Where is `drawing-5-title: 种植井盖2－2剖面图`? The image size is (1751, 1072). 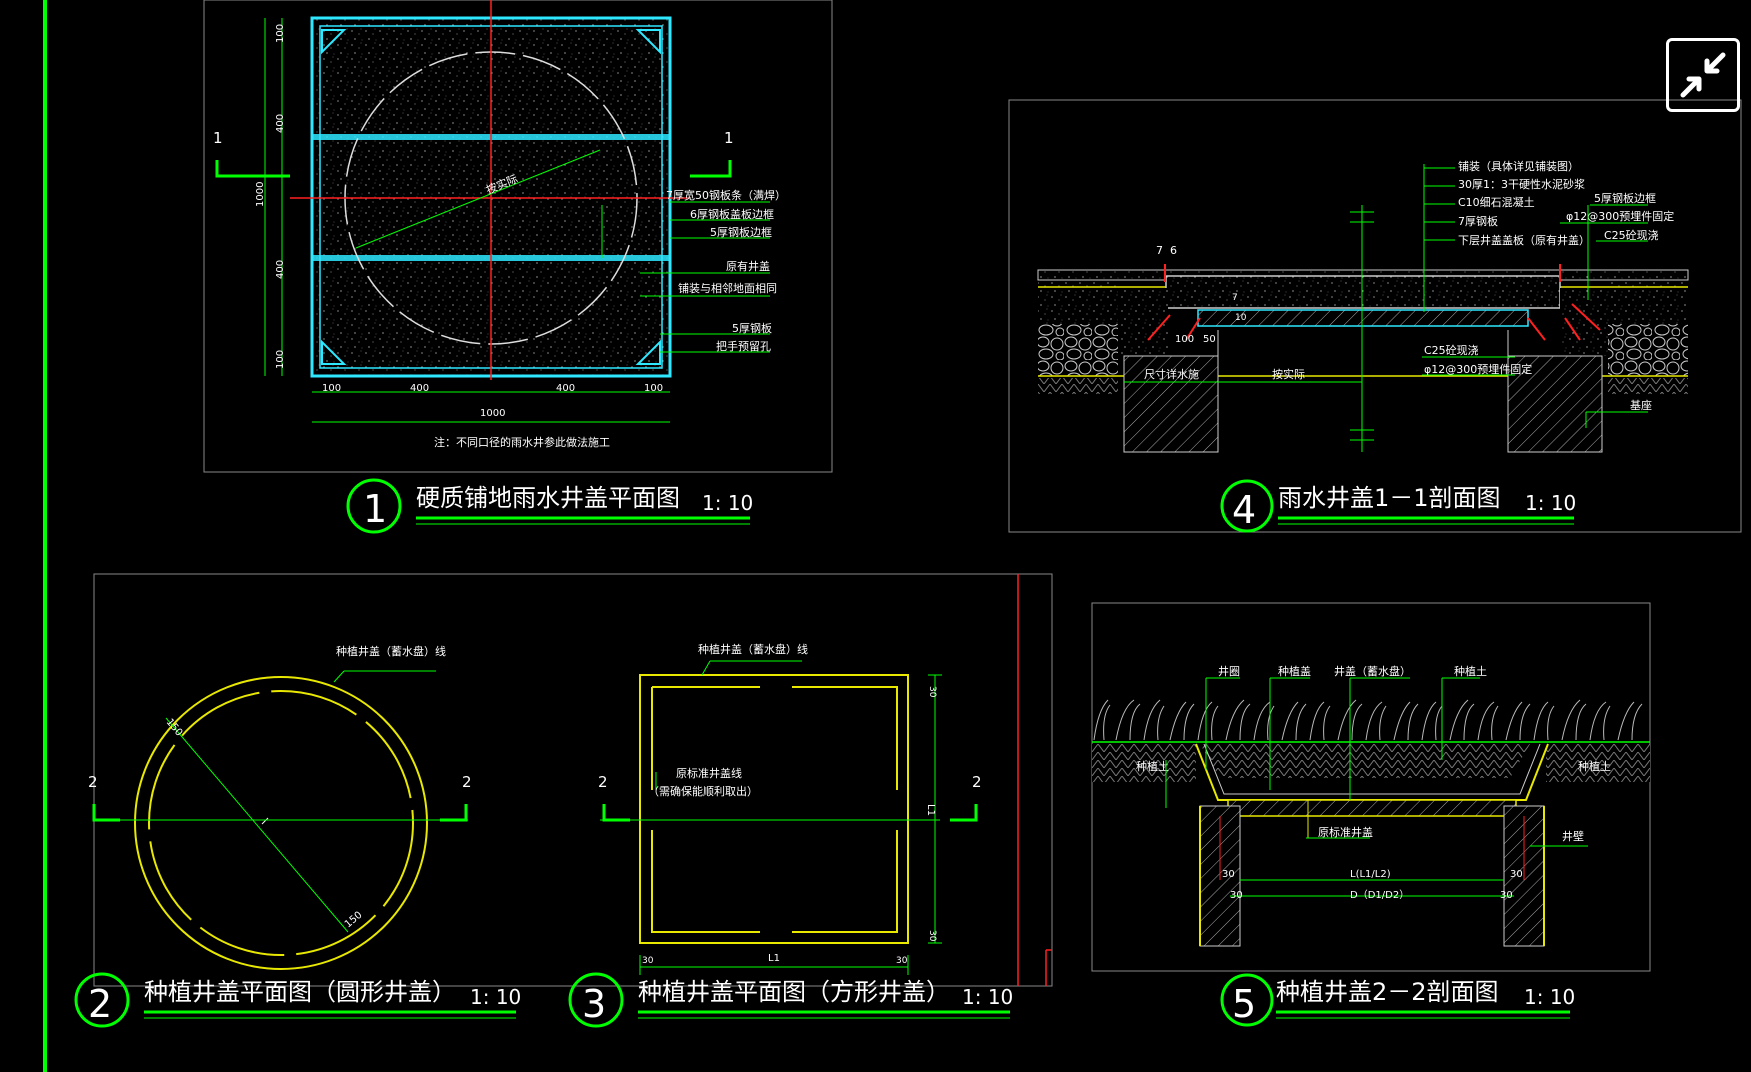 drawing-5-title: 种植井盖2－2剖面图 is located at coordinates (1387, 992).